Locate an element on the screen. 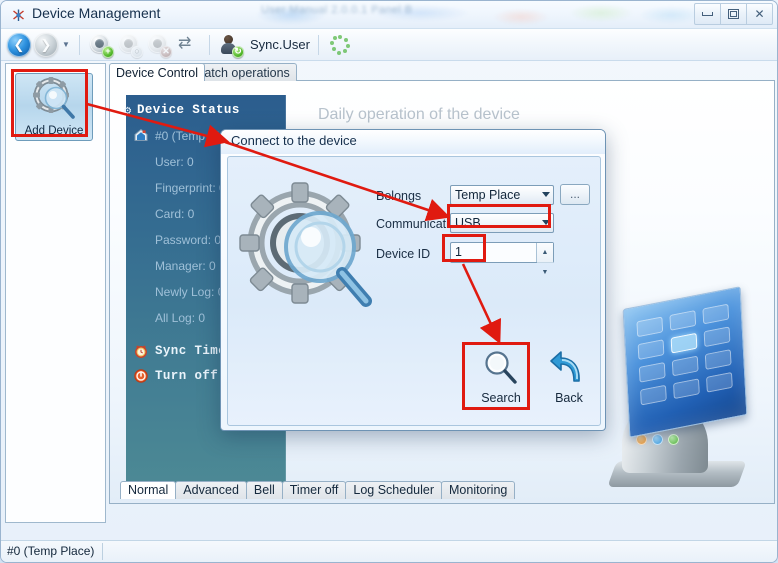  belongs-label: Belongs is located at coordinates (399, 196).